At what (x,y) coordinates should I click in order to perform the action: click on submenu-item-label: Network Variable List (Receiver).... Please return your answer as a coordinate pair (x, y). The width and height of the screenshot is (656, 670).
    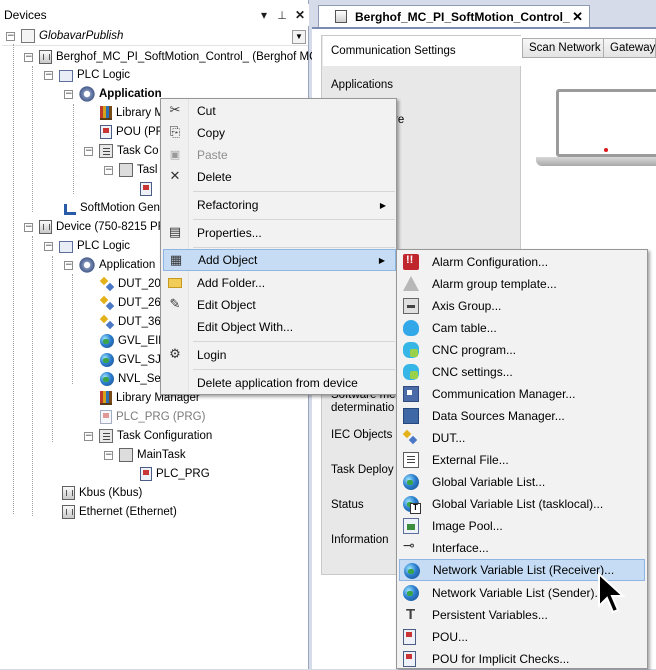
    Looking at the image, I should click on (524, 570).